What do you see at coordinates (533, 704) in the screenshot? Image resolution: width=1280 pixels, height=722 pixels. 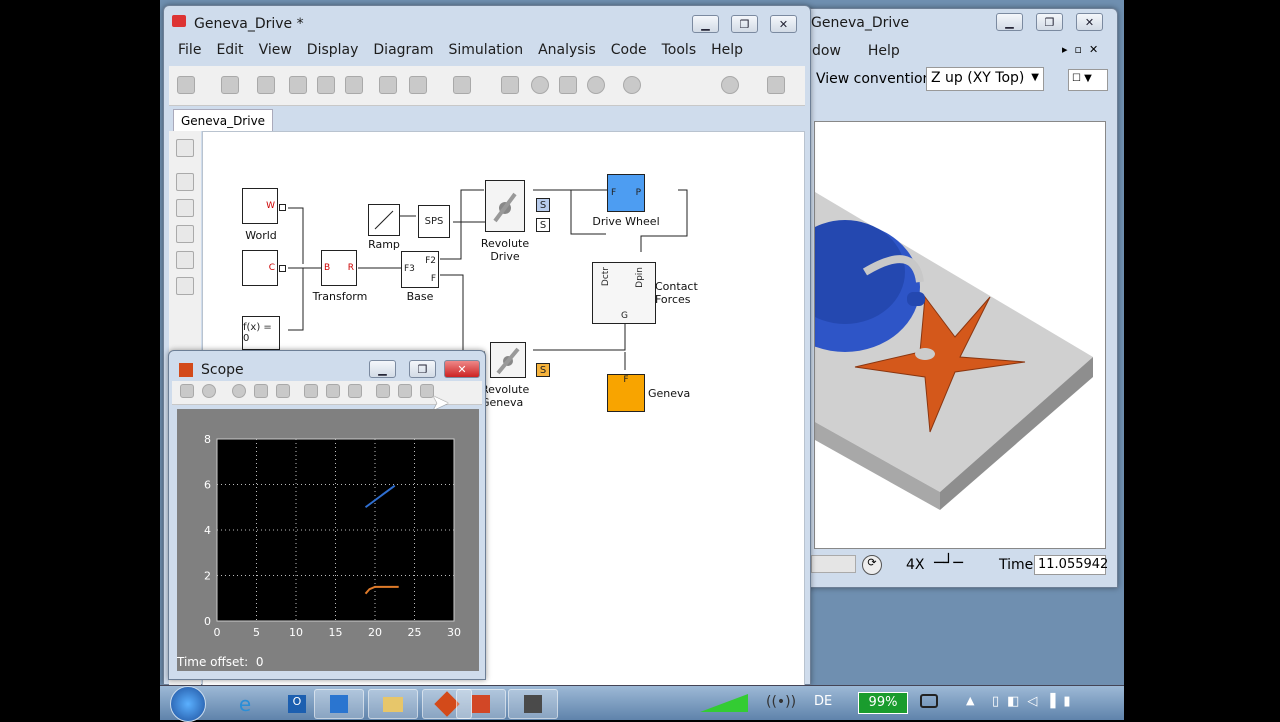 I see `simscape-taskbar-icon` at bounding box center [533, 704].